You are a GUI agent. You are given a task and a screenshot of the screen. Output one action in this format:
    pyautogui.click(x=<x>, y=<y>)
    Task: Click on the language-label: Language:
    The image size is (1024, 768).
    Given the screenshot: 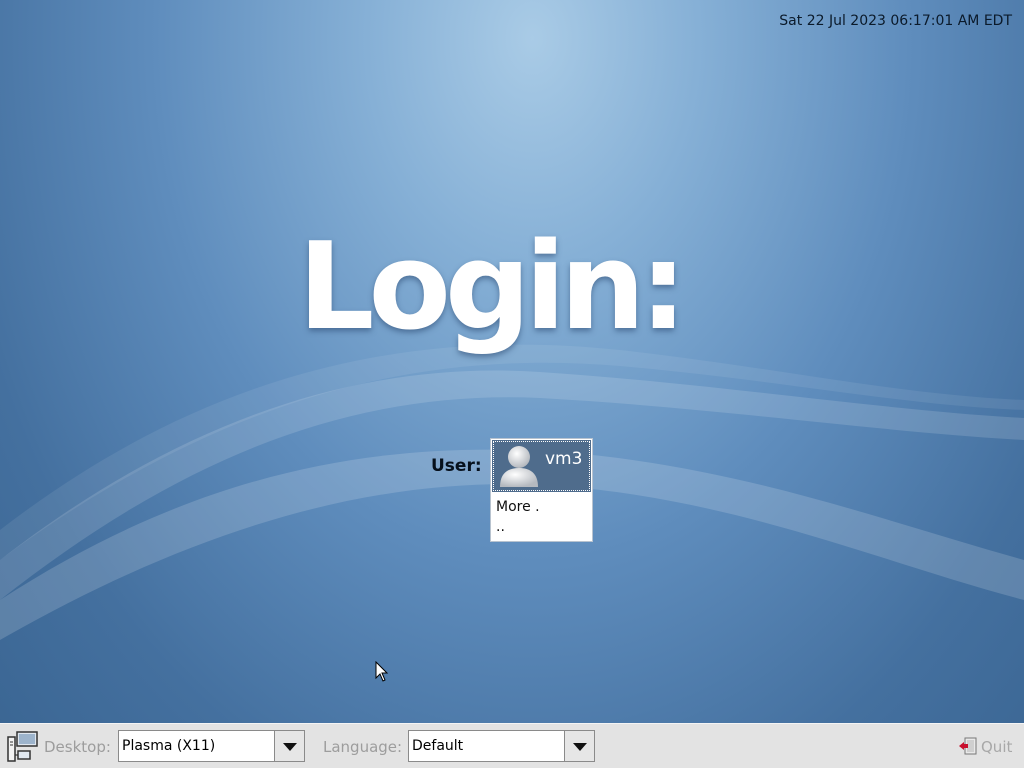 What is the action you would take?
    pyautogui.click(x=363, y=747)
    